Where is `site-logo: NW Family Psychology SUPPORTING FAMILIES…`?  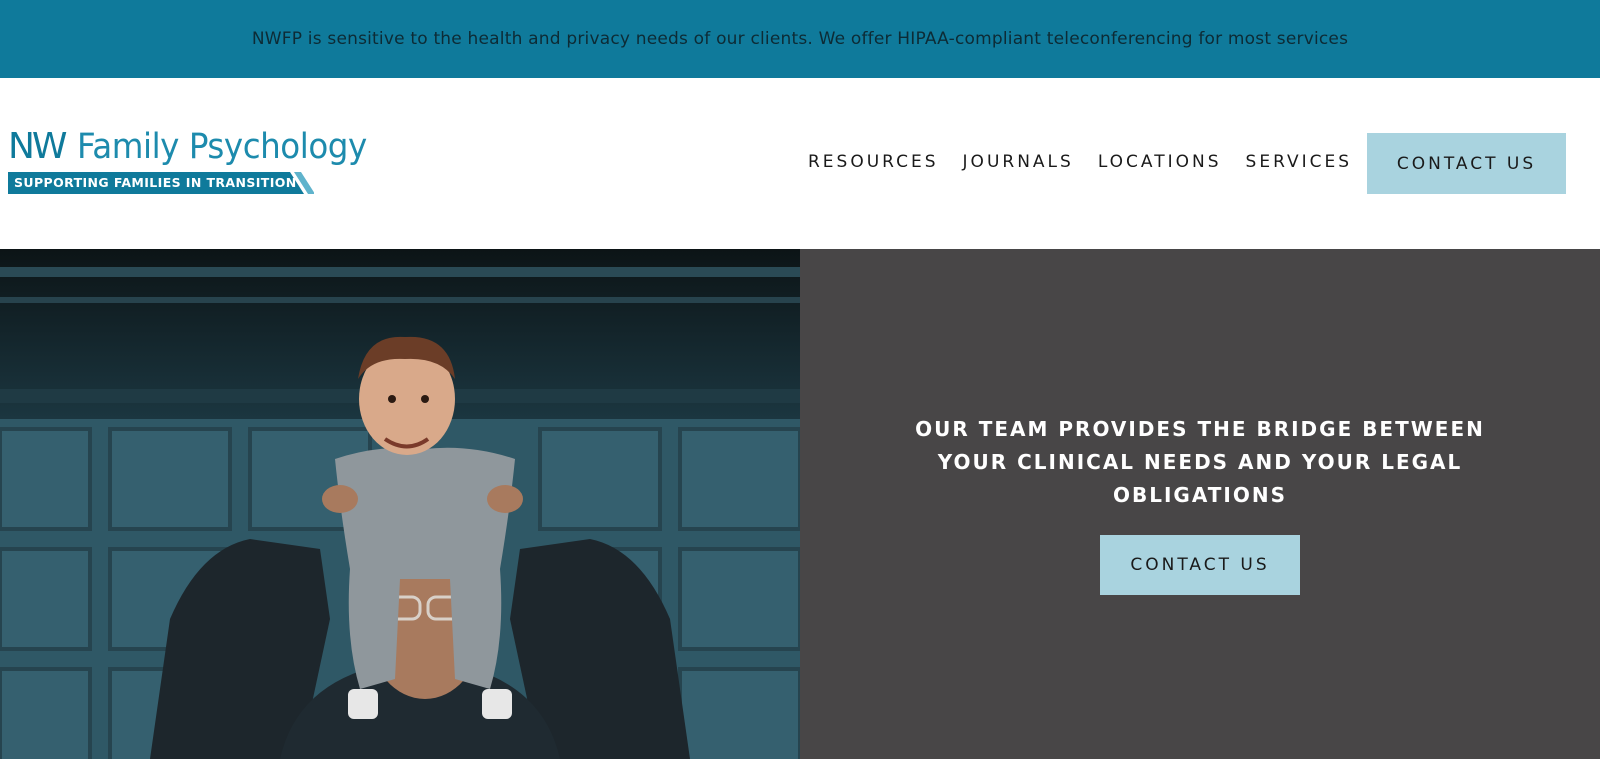
site-logo: NW Family Psychology SUPPORTING FAMILIES… is located at coordinates (208, 162).